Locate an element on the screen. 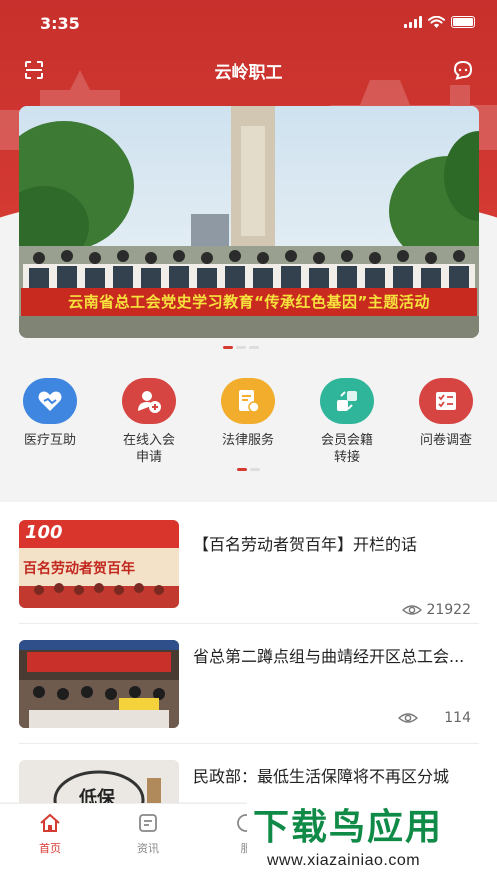 The image size is (497, 883). news-thumbnail: 100 百名劳动者贺百年 is located at coordinates (99, 564).